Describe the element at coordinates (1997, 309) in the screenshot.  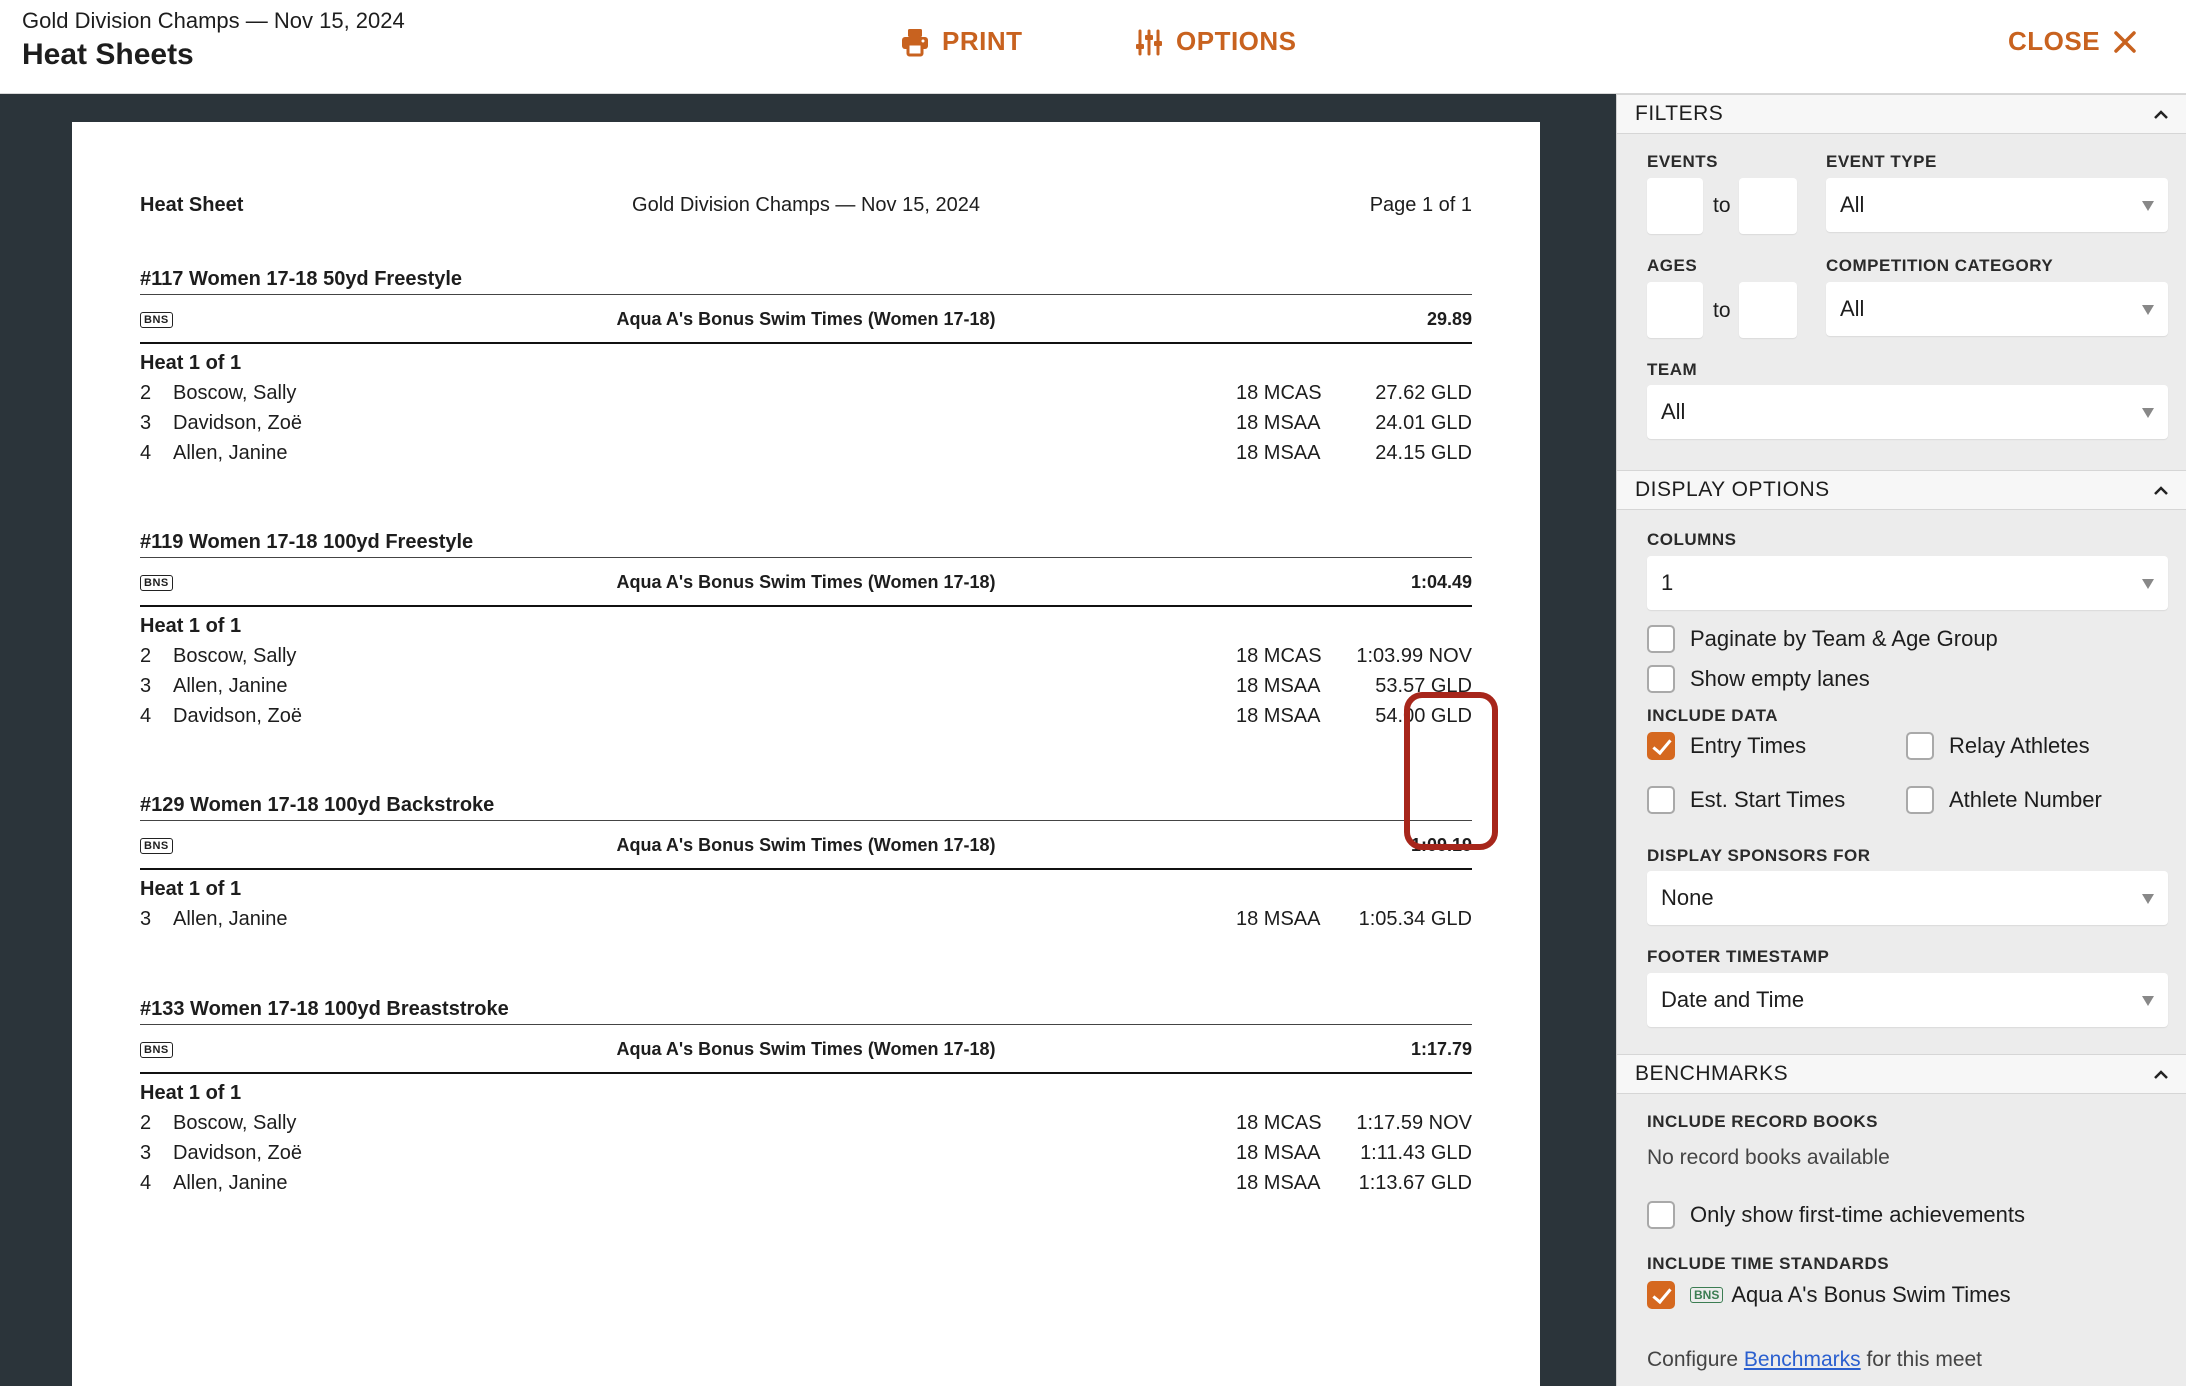
I see `competition-category-select: All` at that location.